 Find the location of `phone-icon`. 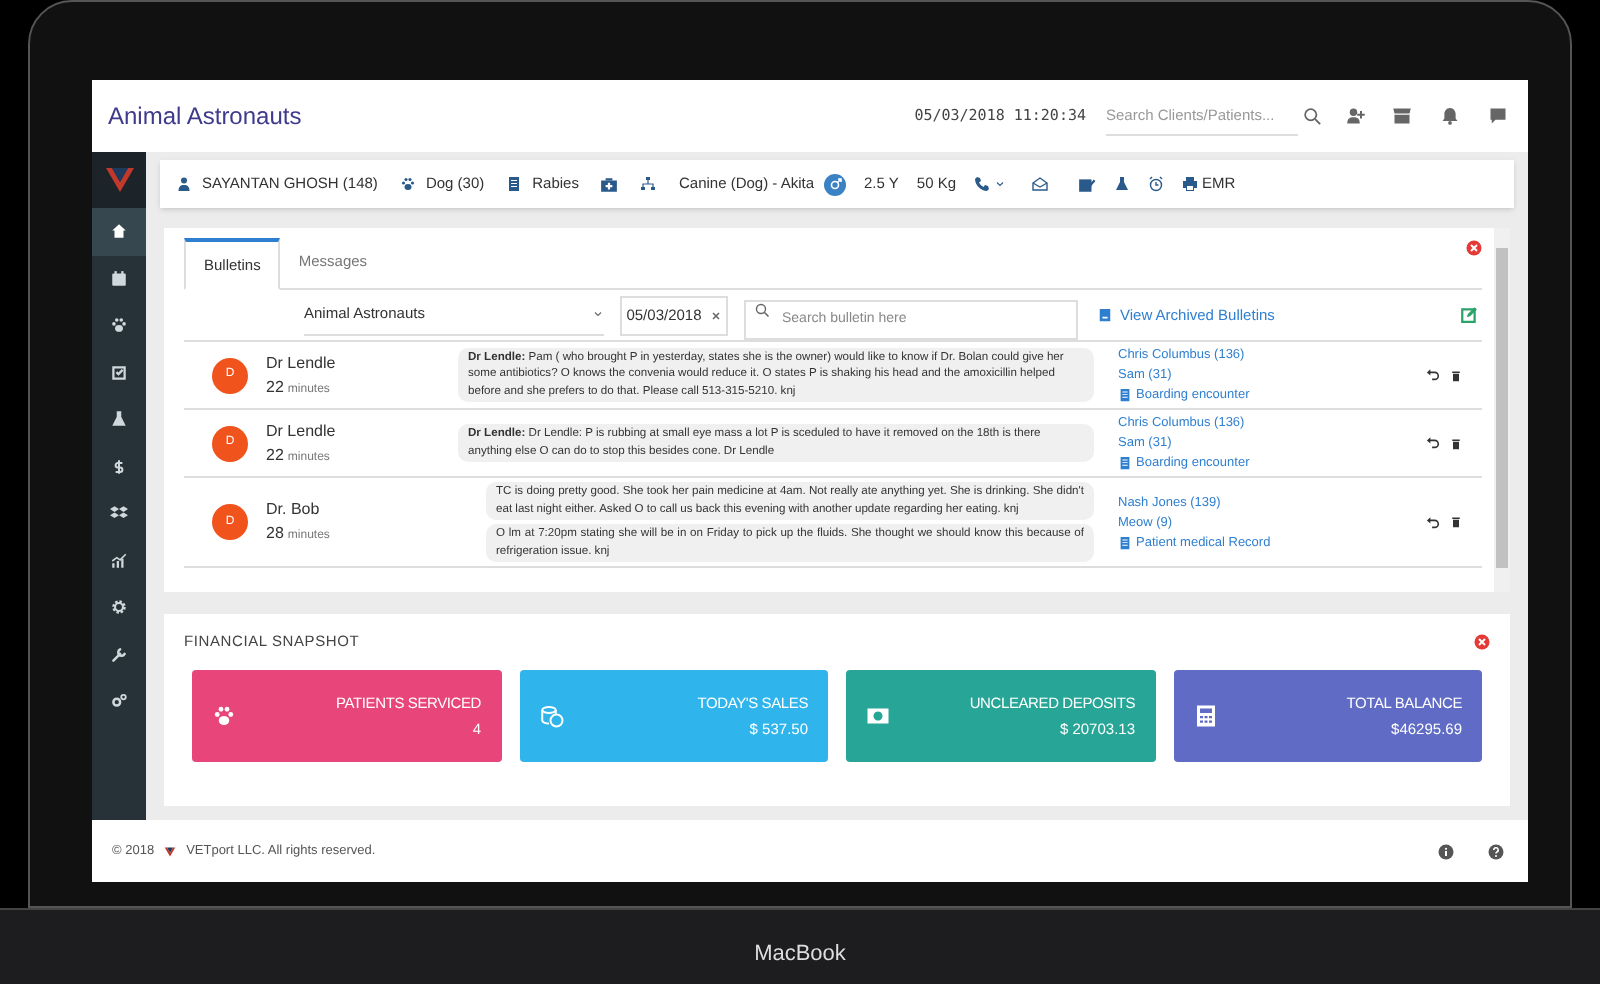

phone-icon is located at coordinates (982, 184).